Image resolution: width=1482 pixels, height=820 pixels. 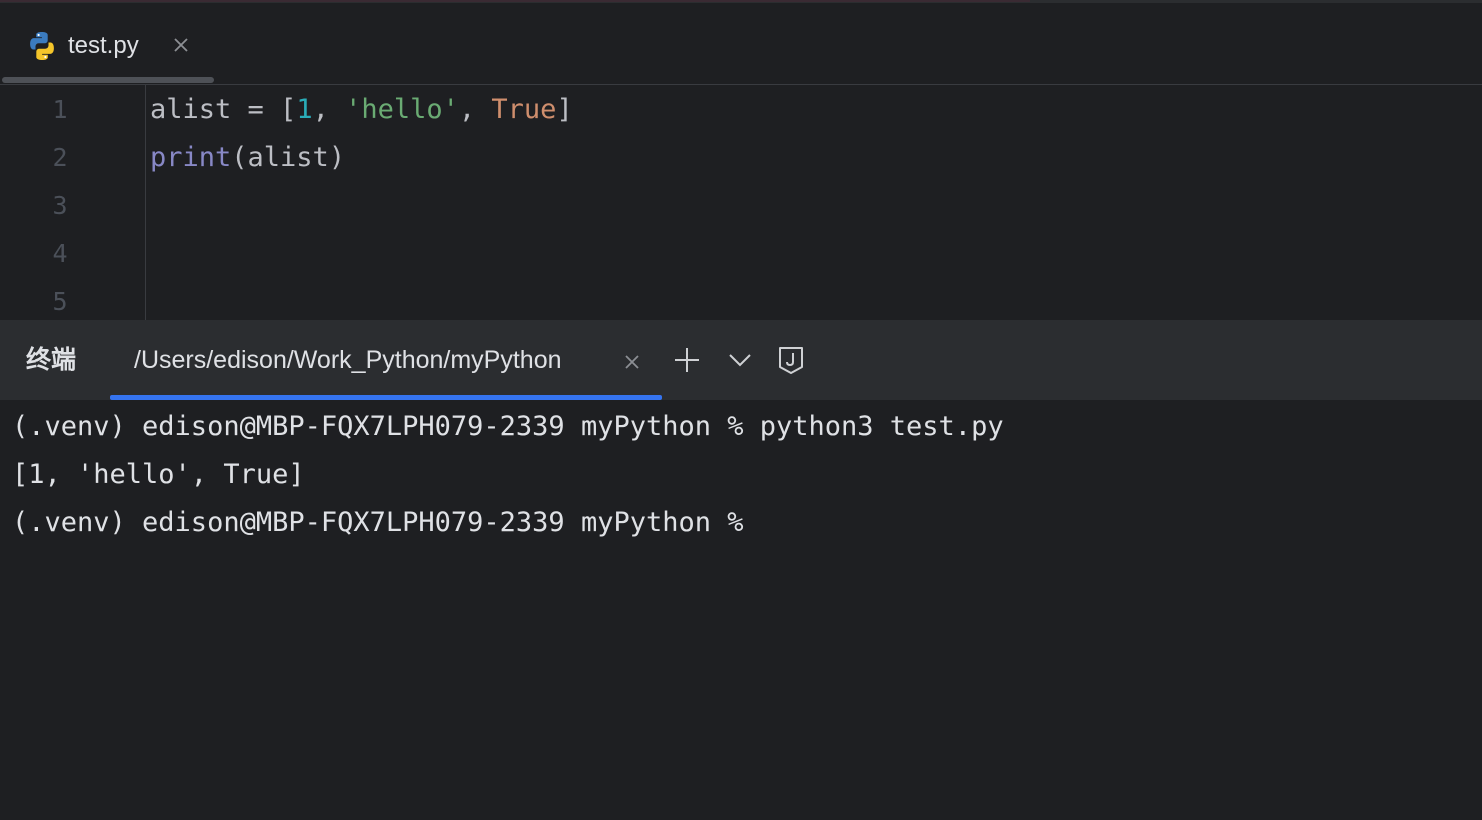 What do you see at coordinates (108, 80) in the screenshot?
I see `editor-tab-scroll-indicator` at bounding box center [108, 80].